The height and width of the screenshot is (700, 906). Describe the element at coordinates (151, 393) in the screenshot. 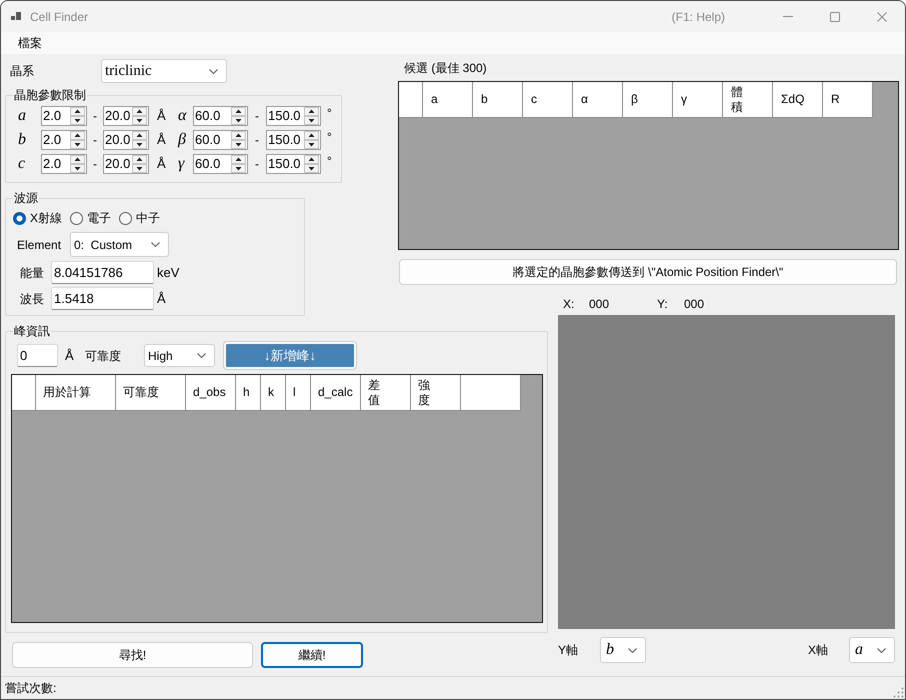

I see `column-header: 可靠度` at that location.